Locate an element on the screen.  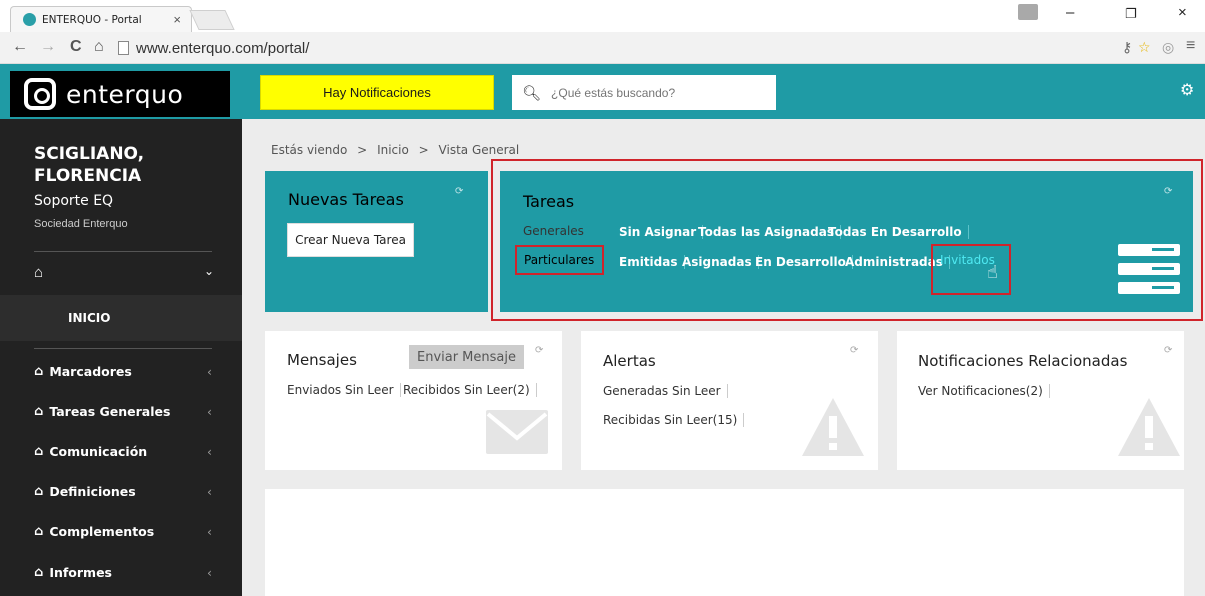
url-text: www.enterquo.com/portal/ is located at coordinates (223, 48).